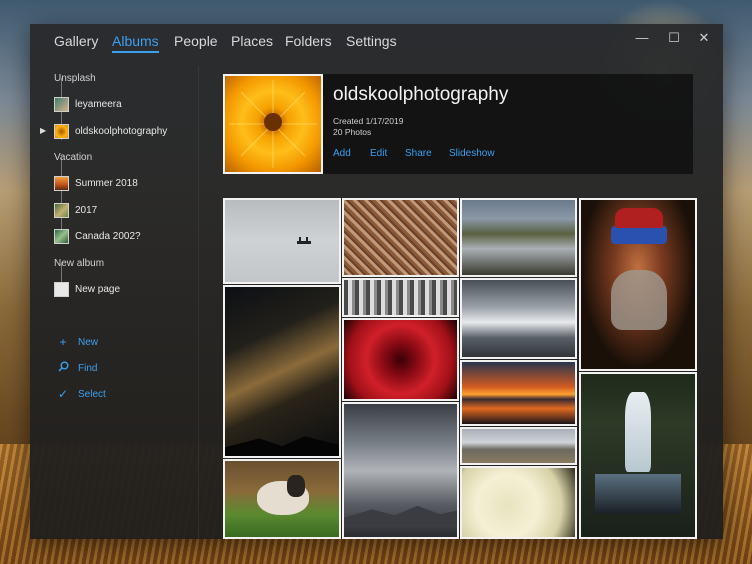 This screenshot has height=564, width=752. What do you see at coordinates (642, 37) in the screenshot?
I see `minimize-button: —` at bounding box center [642, 37].